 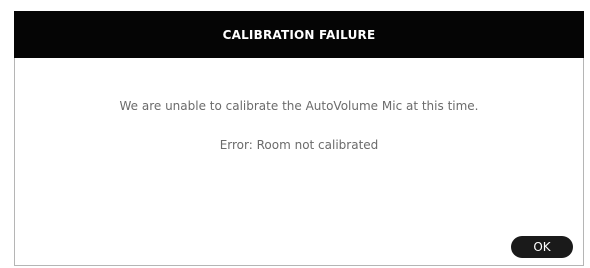 What do you see at coordinates (299, 145) in the screenshot?
I see `error-message: Error: Room not calibrated` at bounding box center [299, 145].